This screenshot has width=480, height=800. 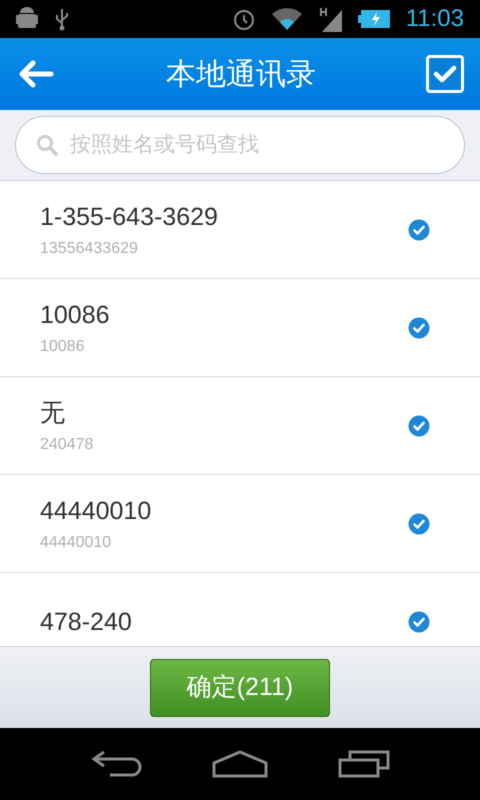 What do you see at coordinates (374, 19) in the screenshot?
I see `battery-icon` at bounding box center [374, 19].